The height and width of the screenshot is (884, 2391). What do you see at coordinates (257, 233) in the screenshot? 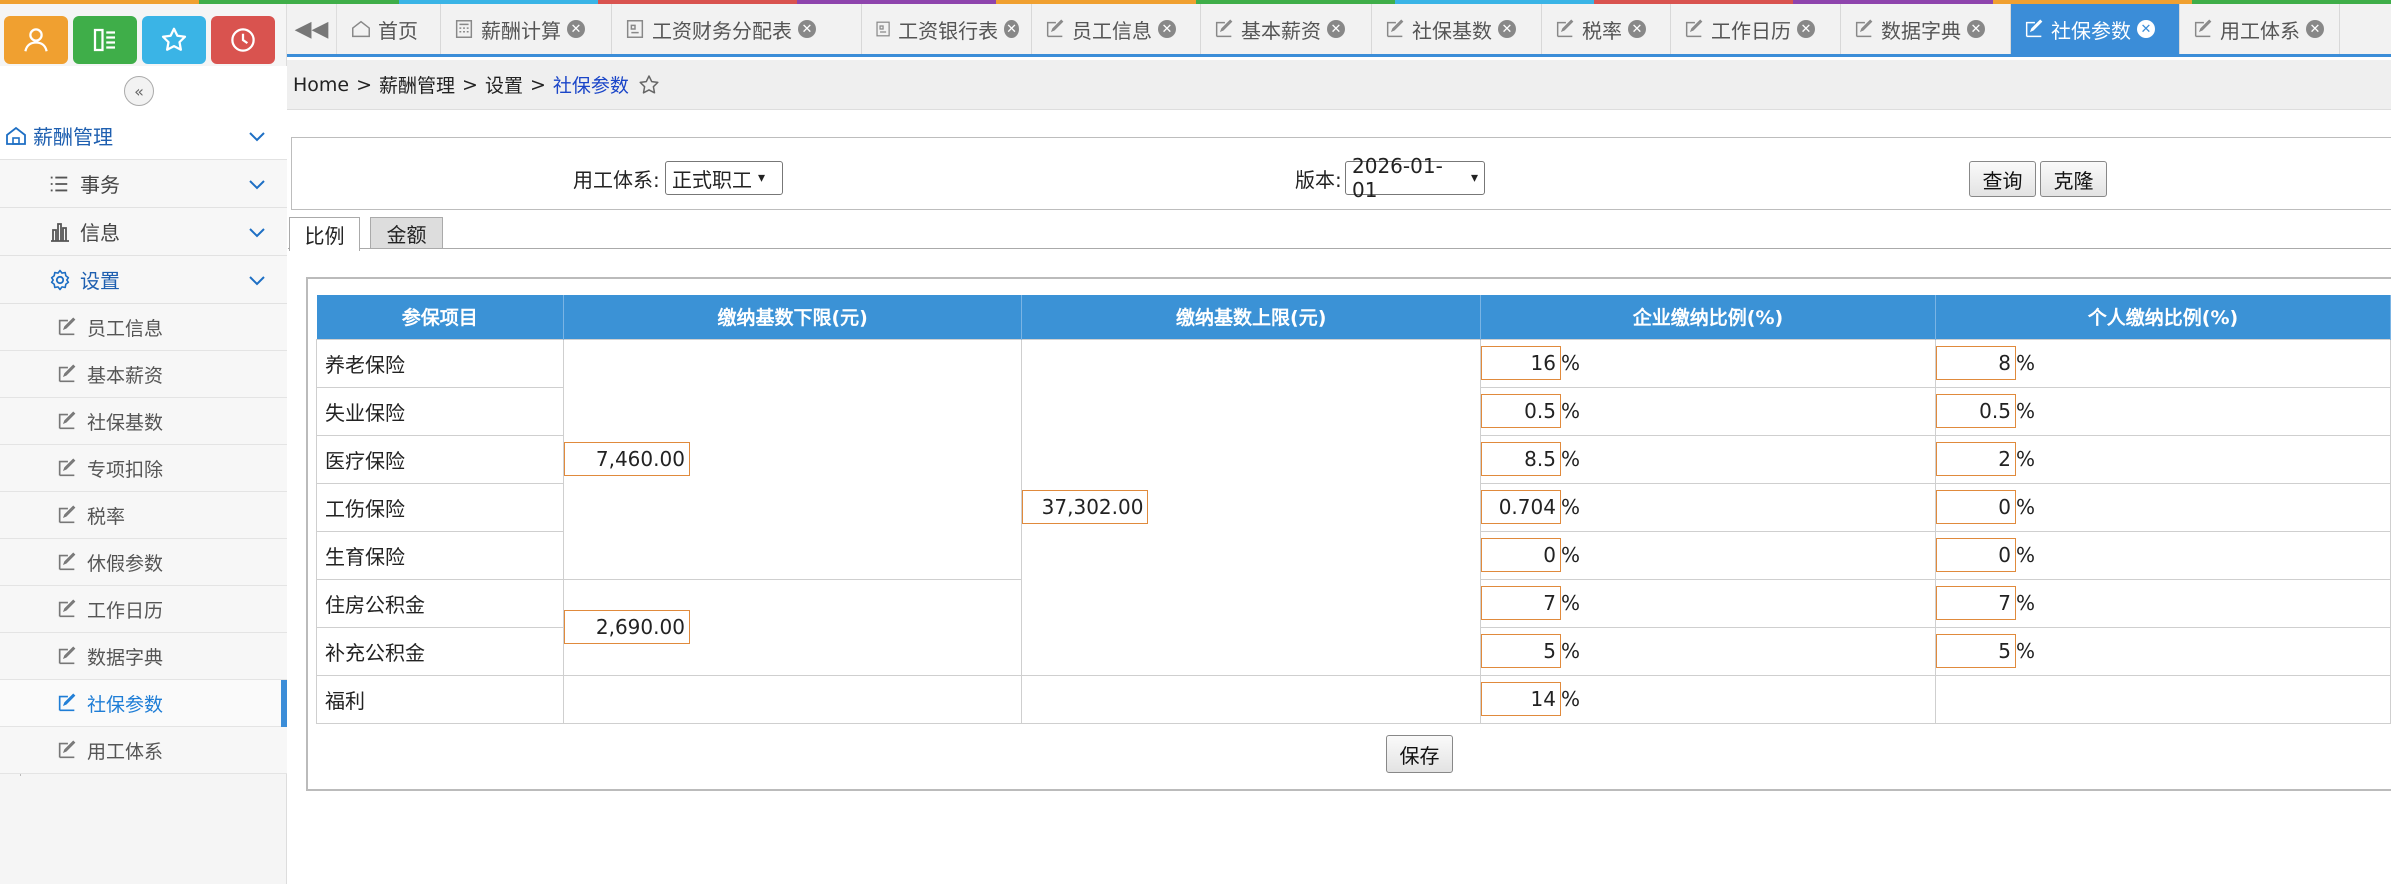
I see `chevron-down-icon` at bounding box center [257, 233].